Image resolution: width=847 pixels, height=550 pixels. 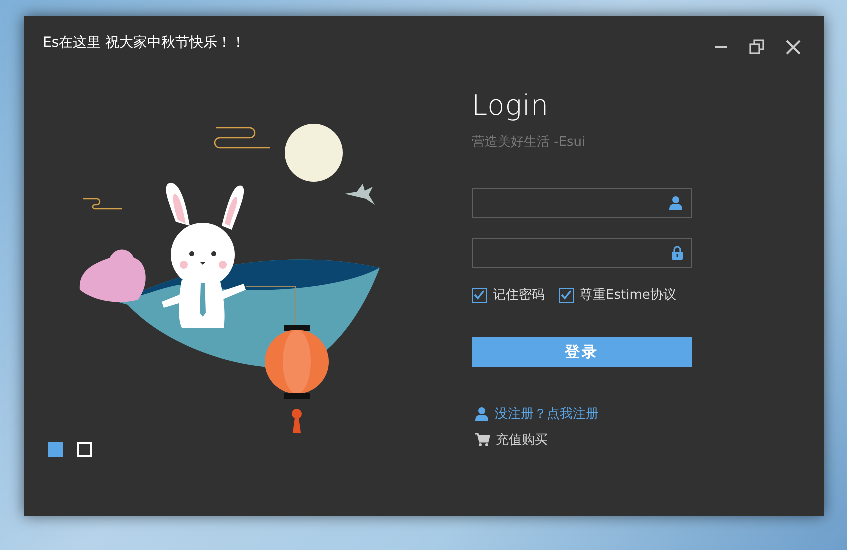 I want to click on minimize-icon, so click(x=721, y=47).